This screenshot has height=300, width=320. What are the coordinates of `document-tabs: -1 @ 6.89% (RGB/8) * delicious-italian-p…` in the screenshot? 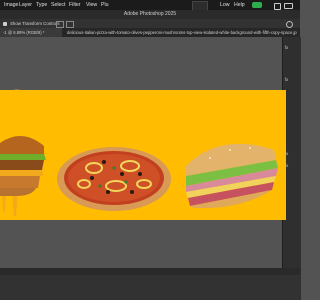 It's located at (150, 32).